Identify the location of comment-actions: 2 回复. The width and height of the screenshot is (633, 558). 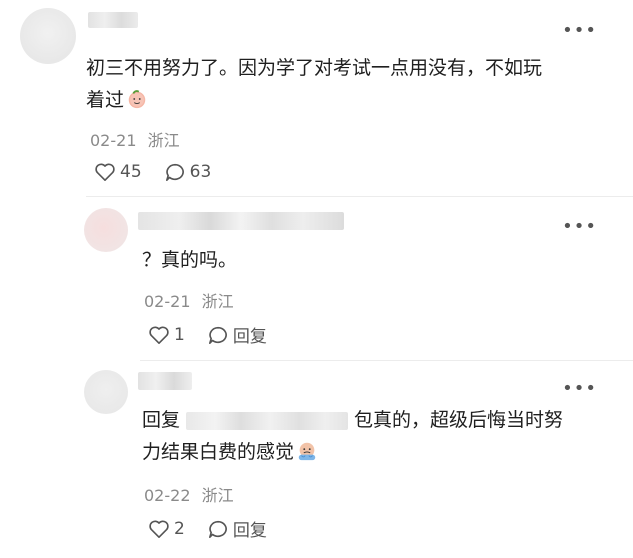
(218, 528).